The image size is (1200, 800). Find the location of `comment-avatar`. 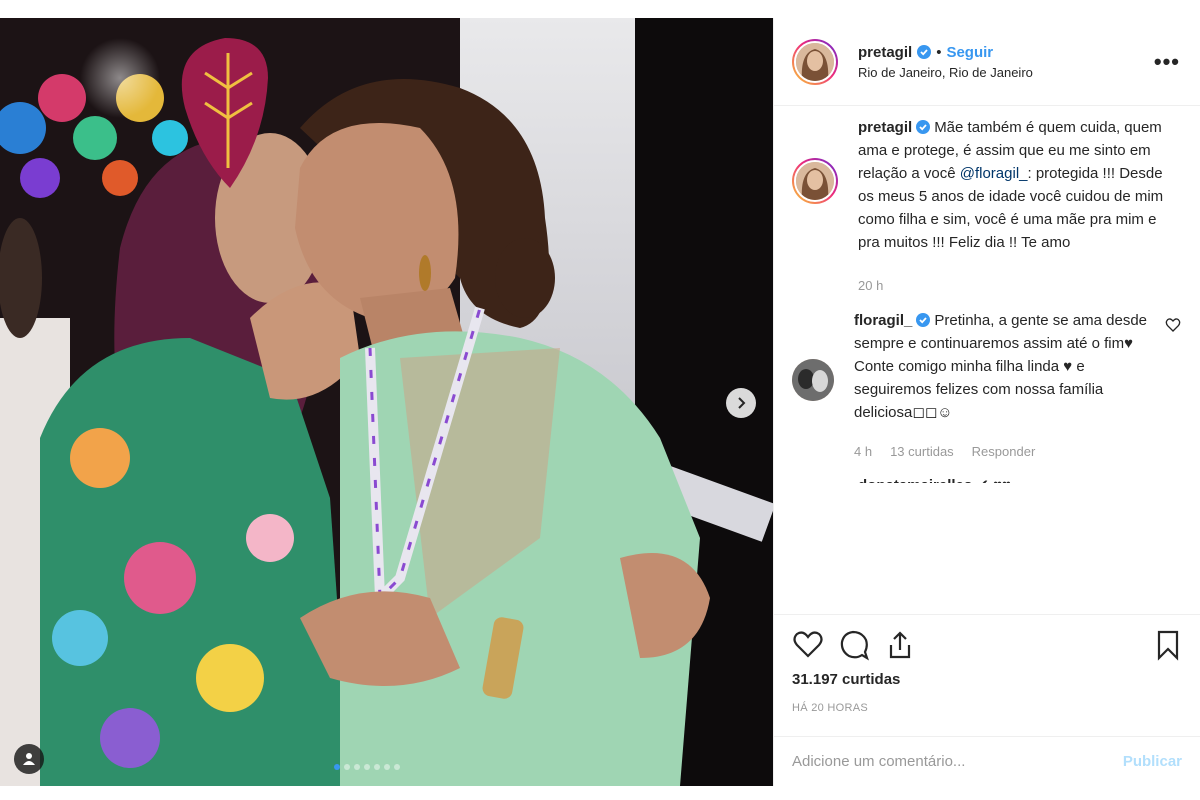

comment-avatar is located at coordinates (813, 380).